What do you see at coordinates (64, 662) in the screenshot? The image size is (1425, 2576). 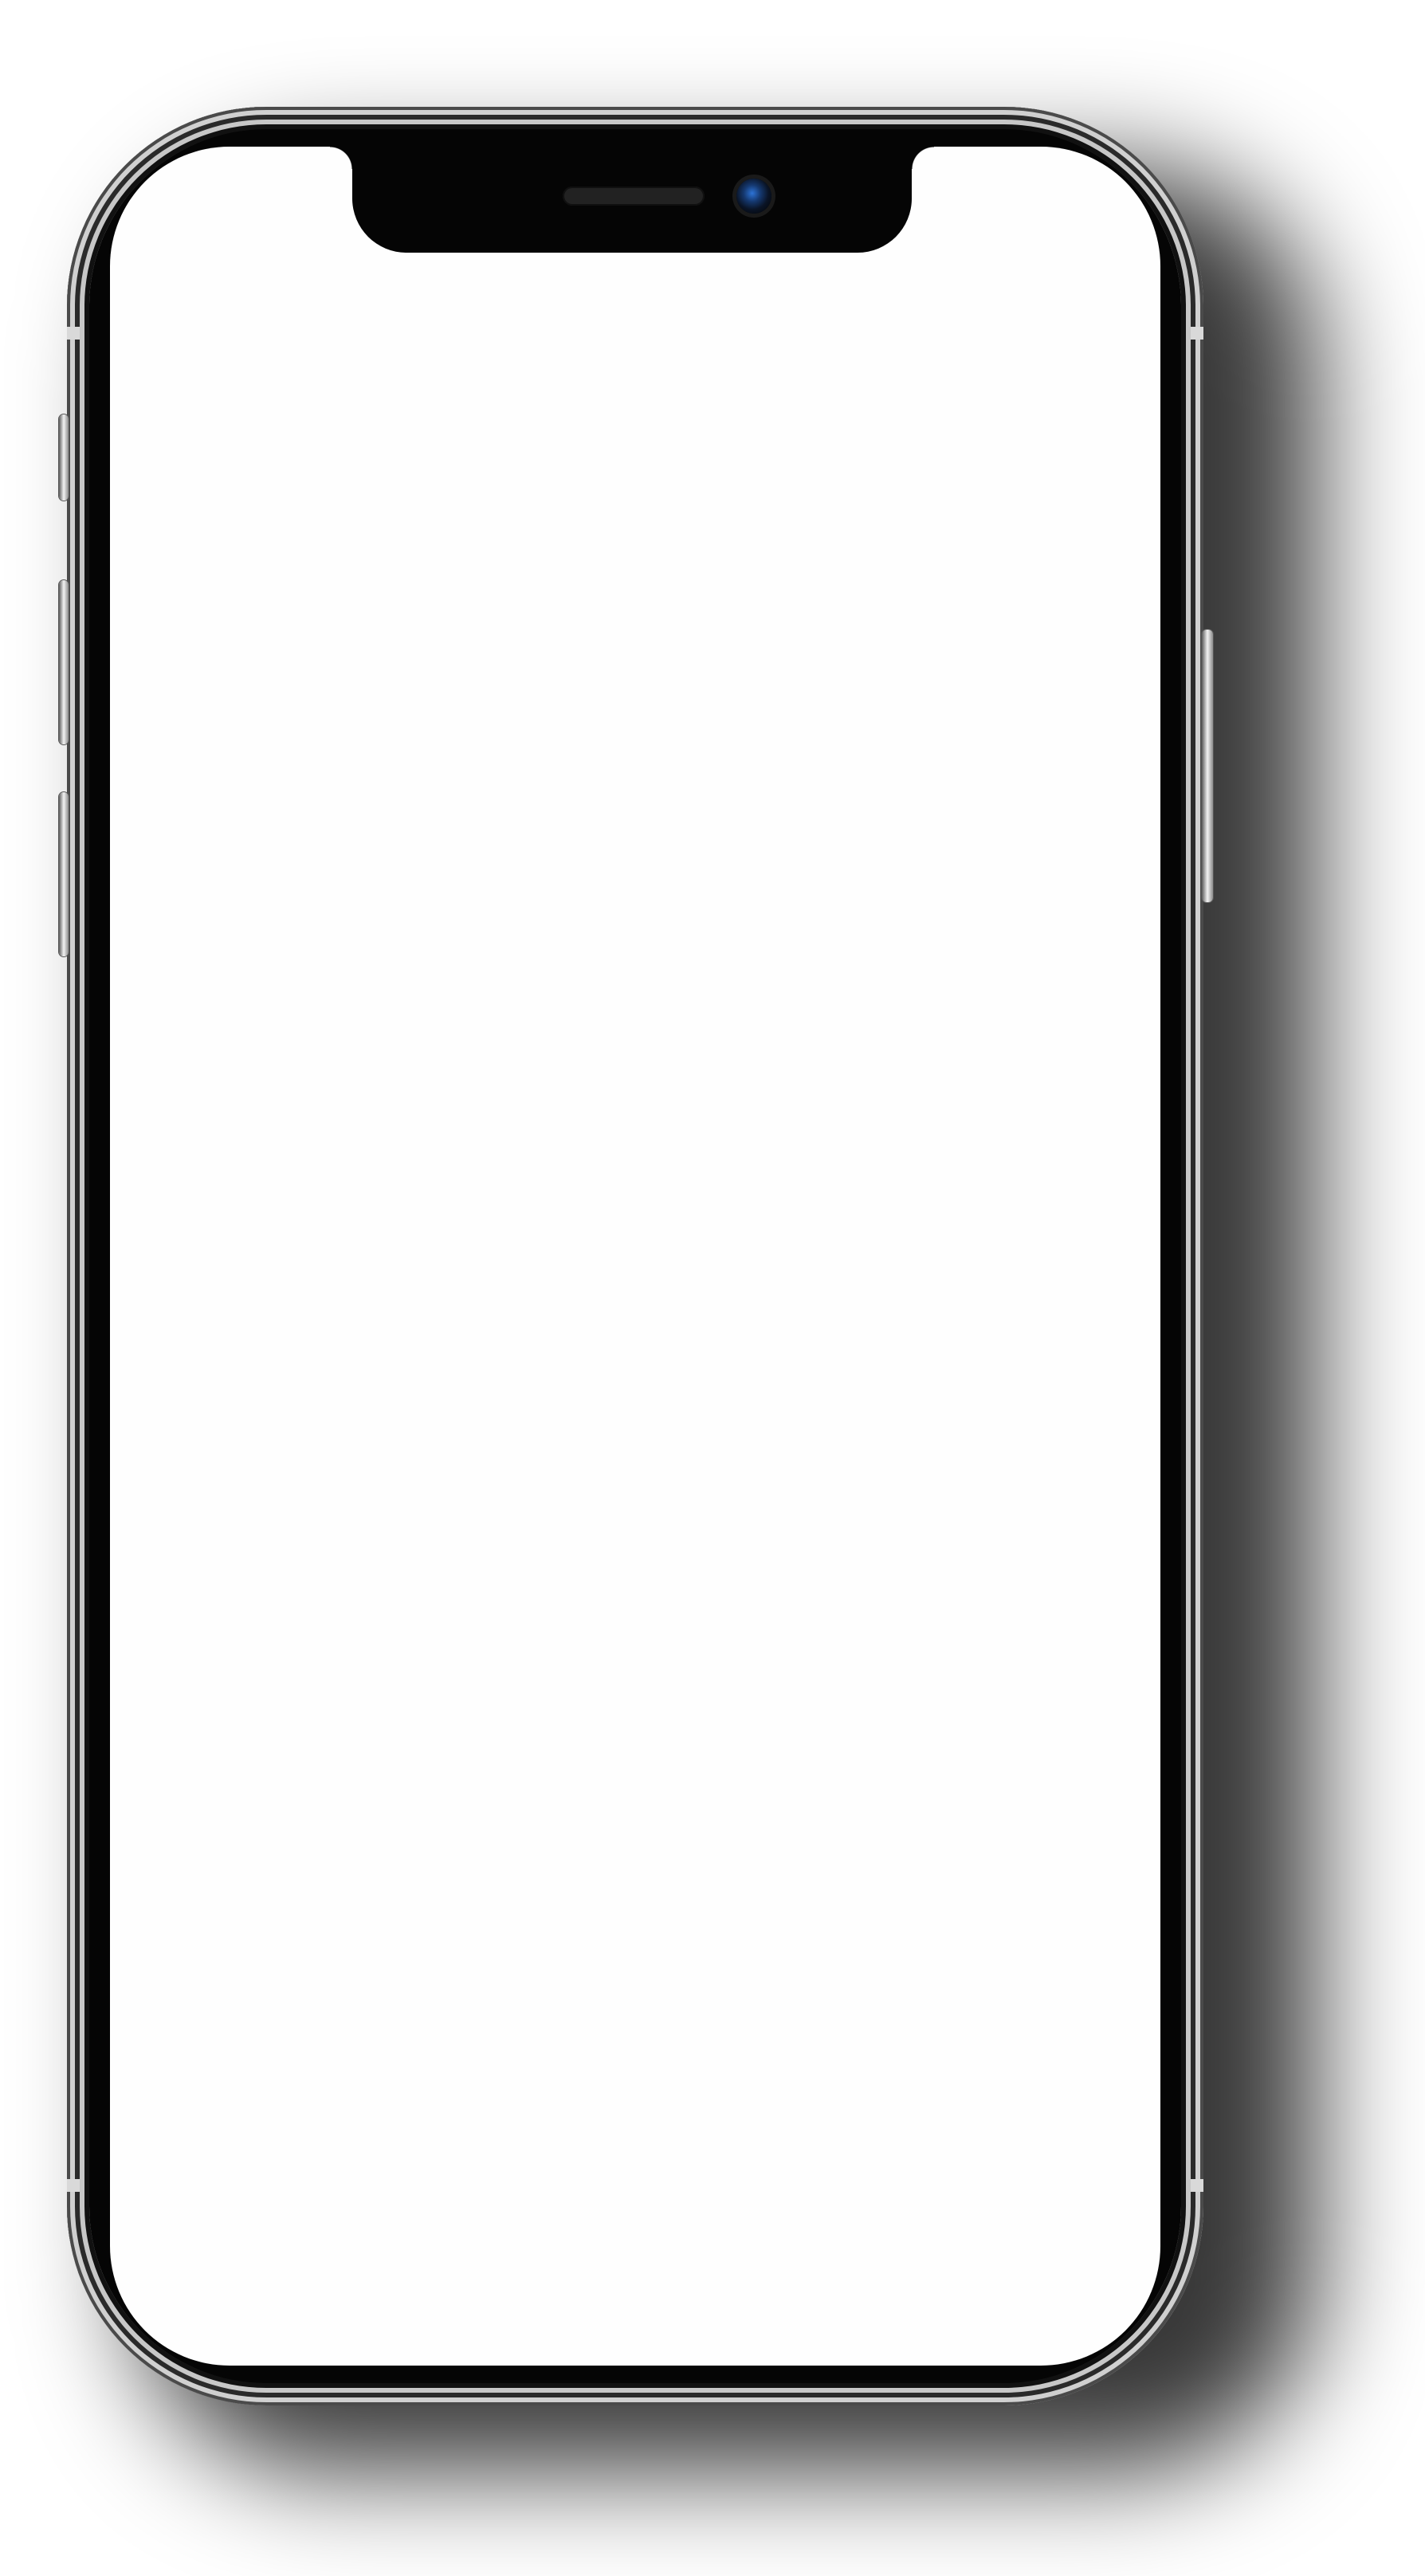 I see `volume-up-button` at bounding box center [64, 662].